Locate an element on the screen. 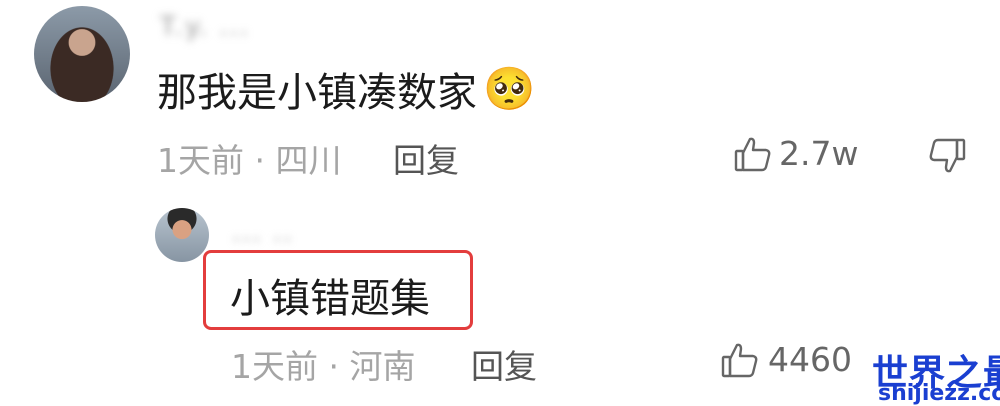 The image size is (1000, 406). thumbs-down-icon is located at coordinates (947, 156).